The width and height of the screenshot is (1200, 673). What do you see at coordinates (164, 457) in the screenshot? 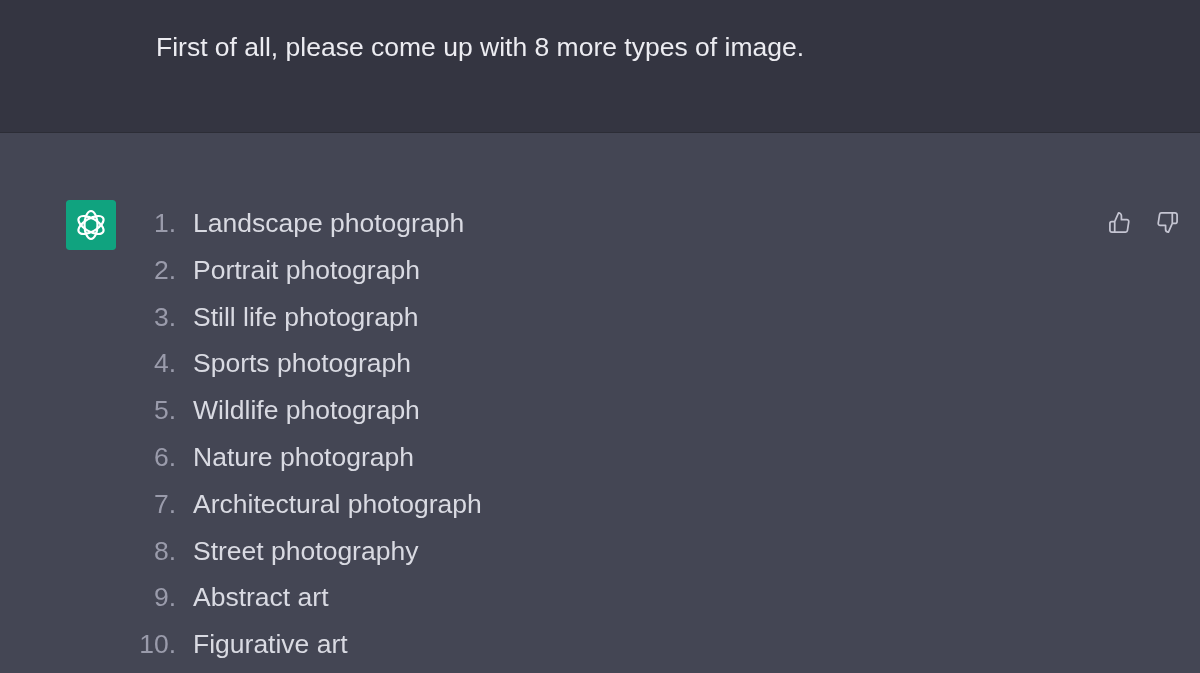
I see `list-number: 6.` at bounding box center [164, 457].